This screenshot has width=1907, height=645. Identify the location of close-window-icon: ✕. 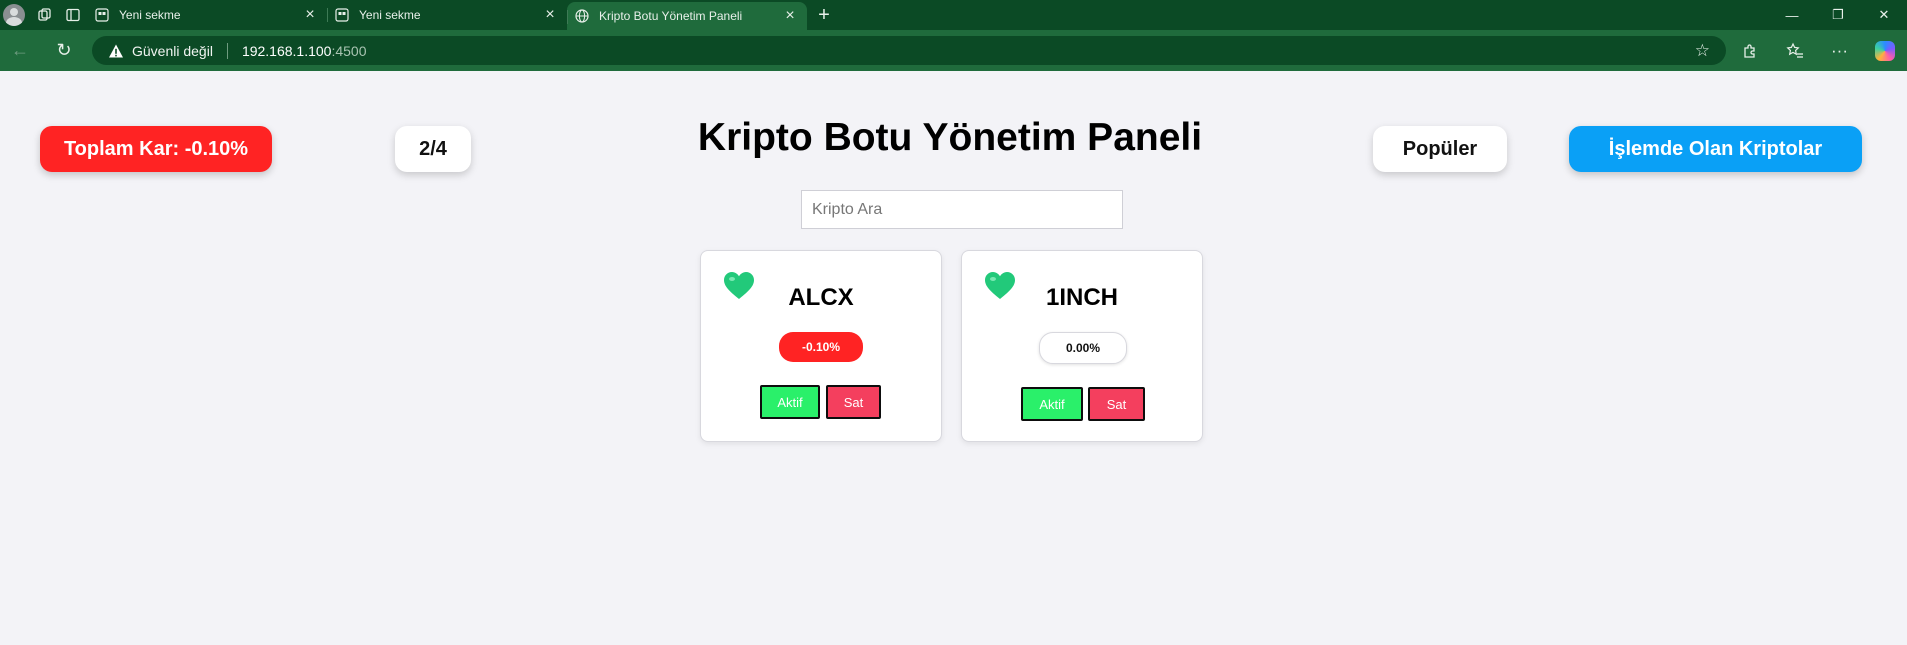
(1884, 15).